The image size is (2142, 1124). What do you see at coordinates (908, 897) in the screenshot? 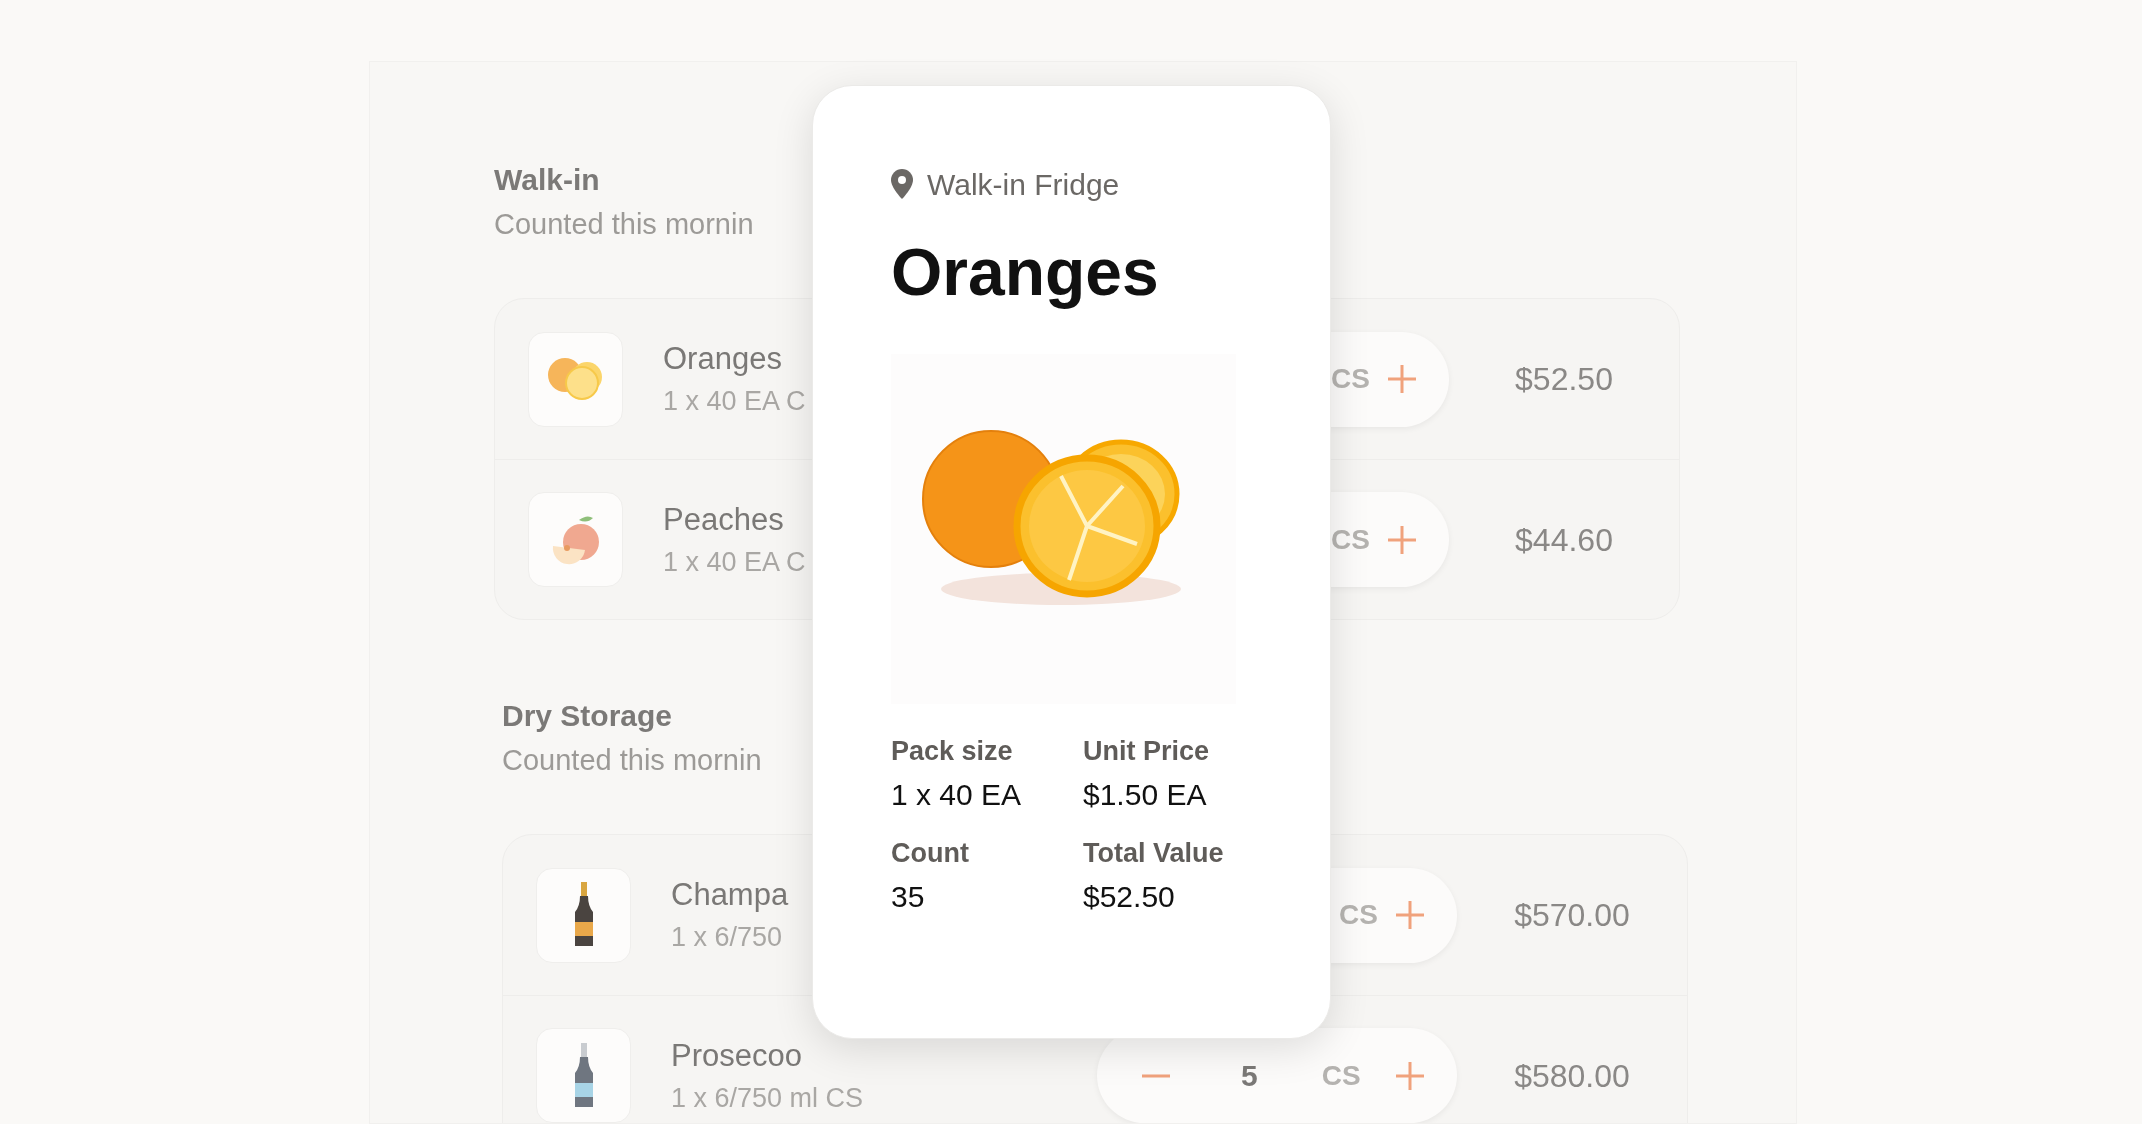
I see `detail-value: 35` at bounding box center [908, 897].